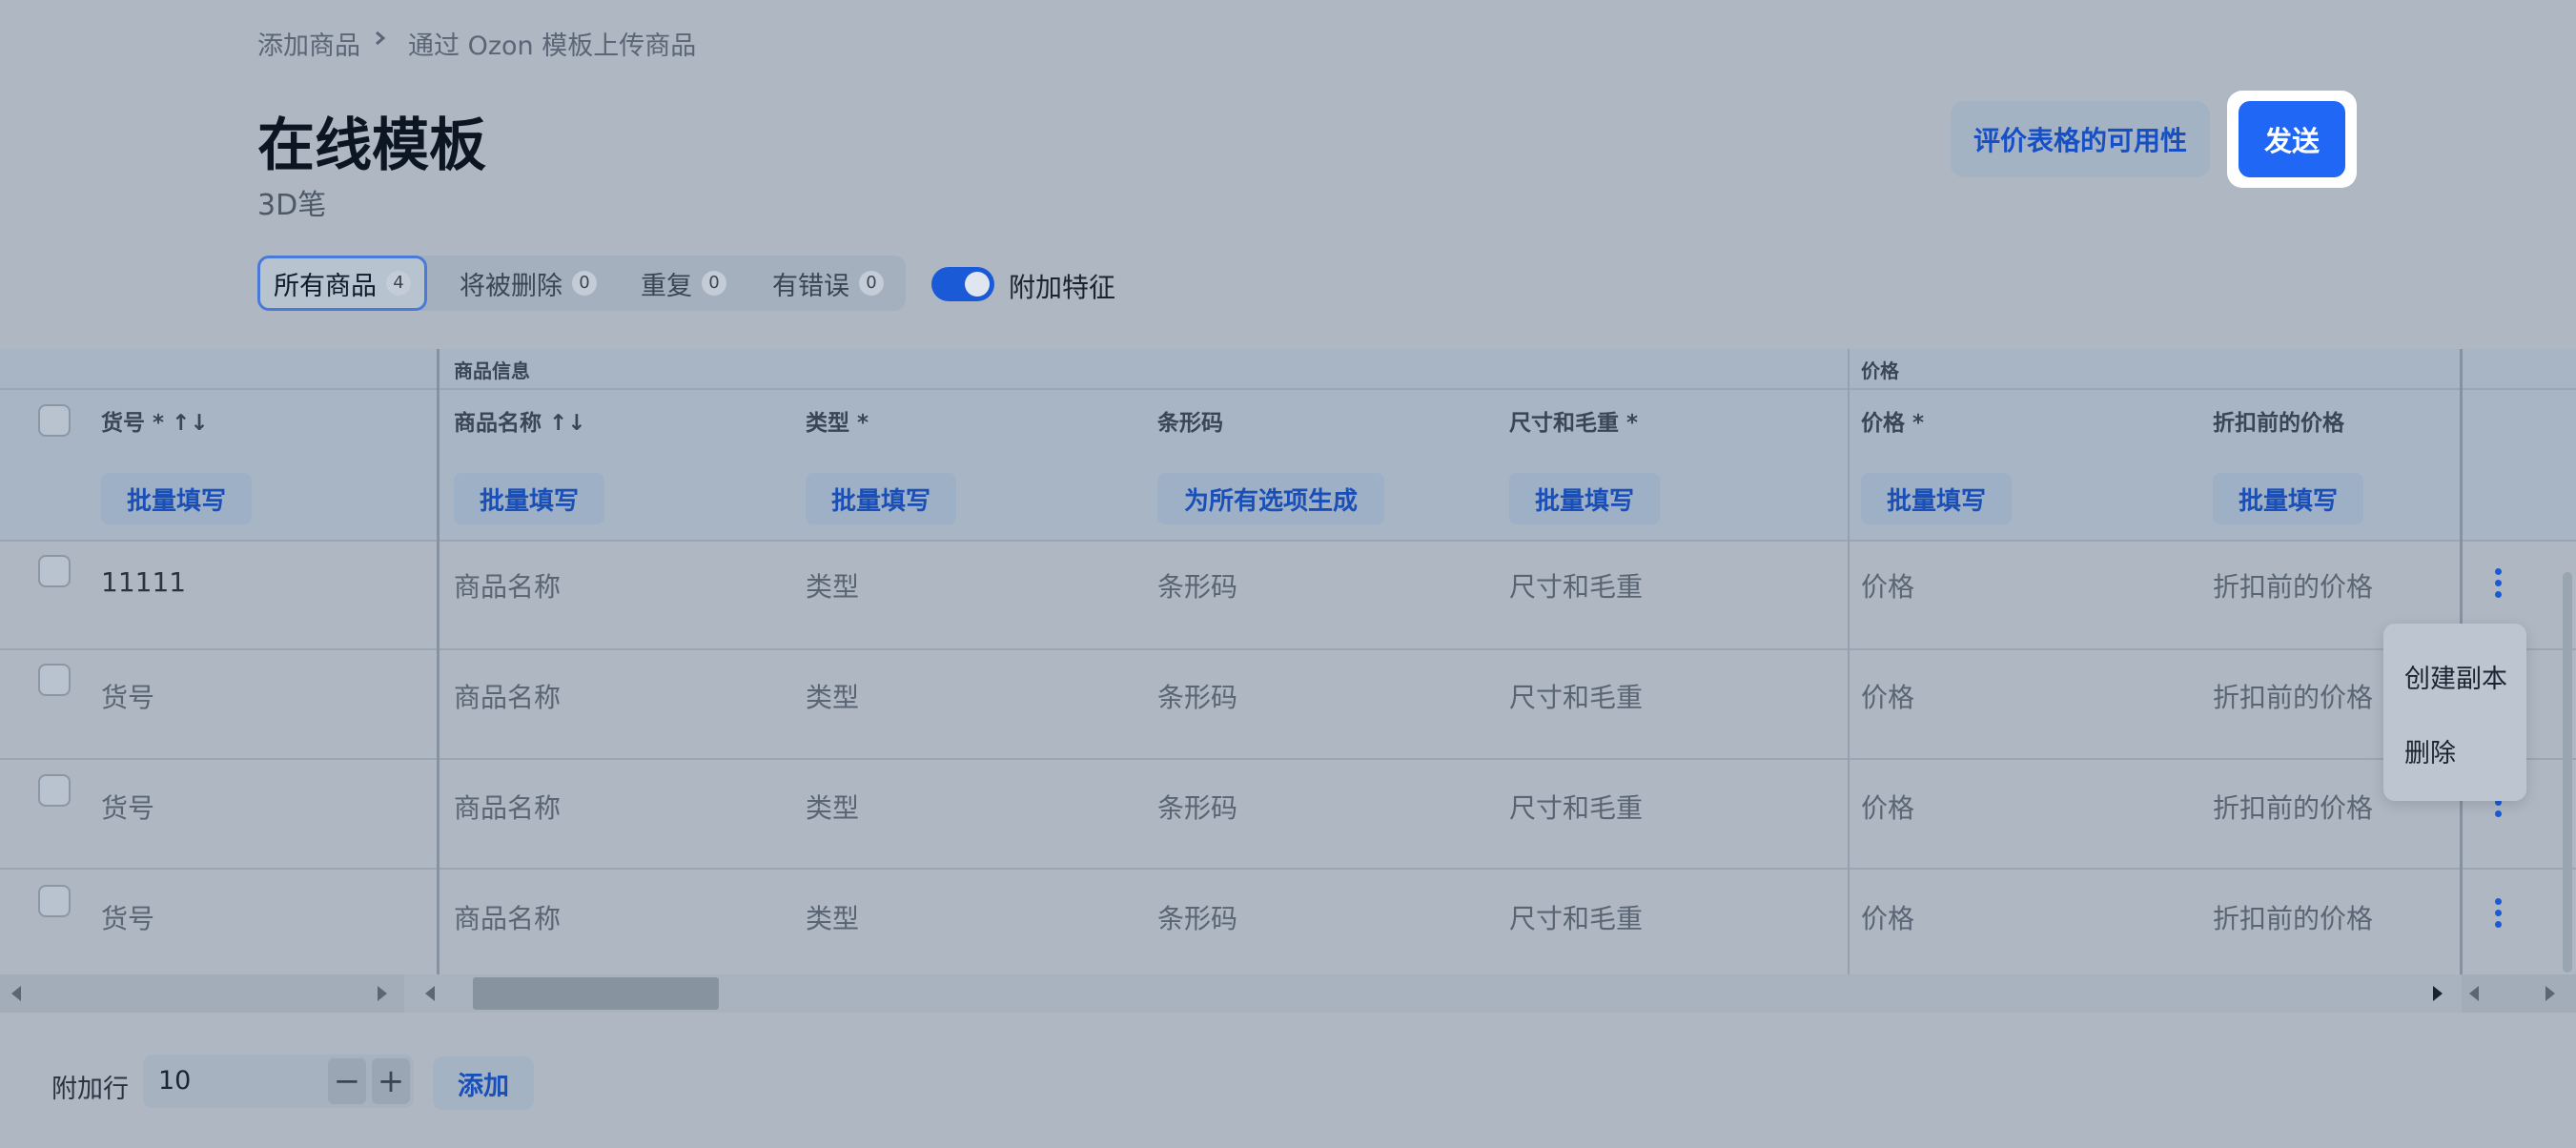  What do you see at coordinates (667, 286) in the screenshot?
I see `tab-label: 重复` at bounding box center [667, 286].